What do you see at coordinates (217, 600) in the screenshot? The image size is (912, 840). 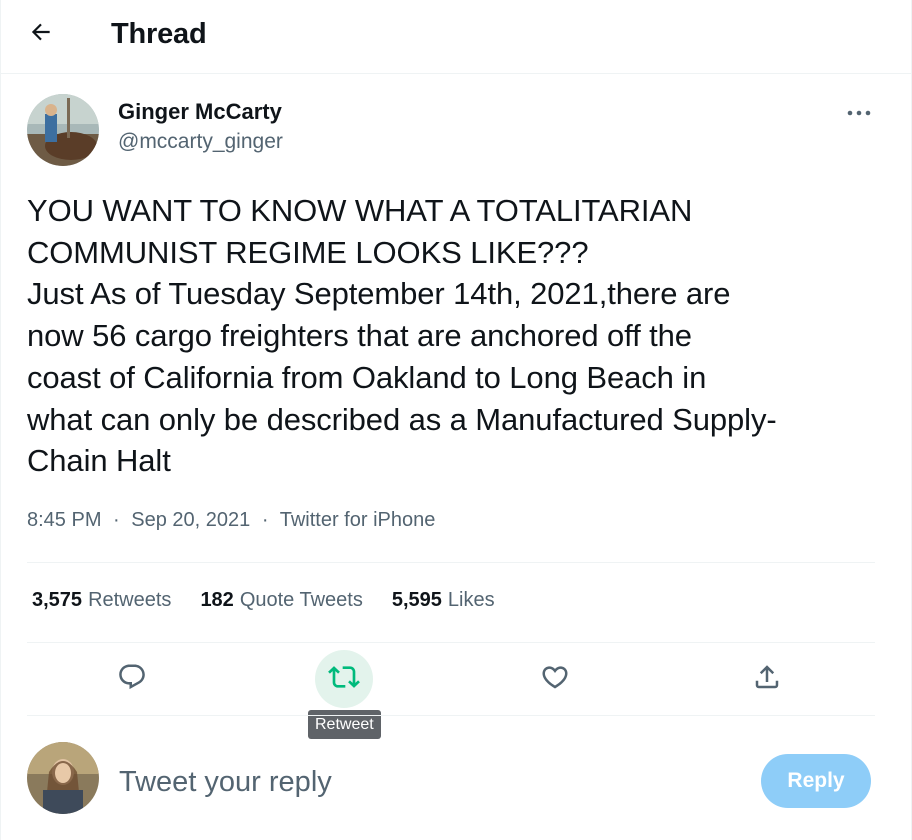 I see `quote-tweets-count: 182` at bounding box center [217, 600].